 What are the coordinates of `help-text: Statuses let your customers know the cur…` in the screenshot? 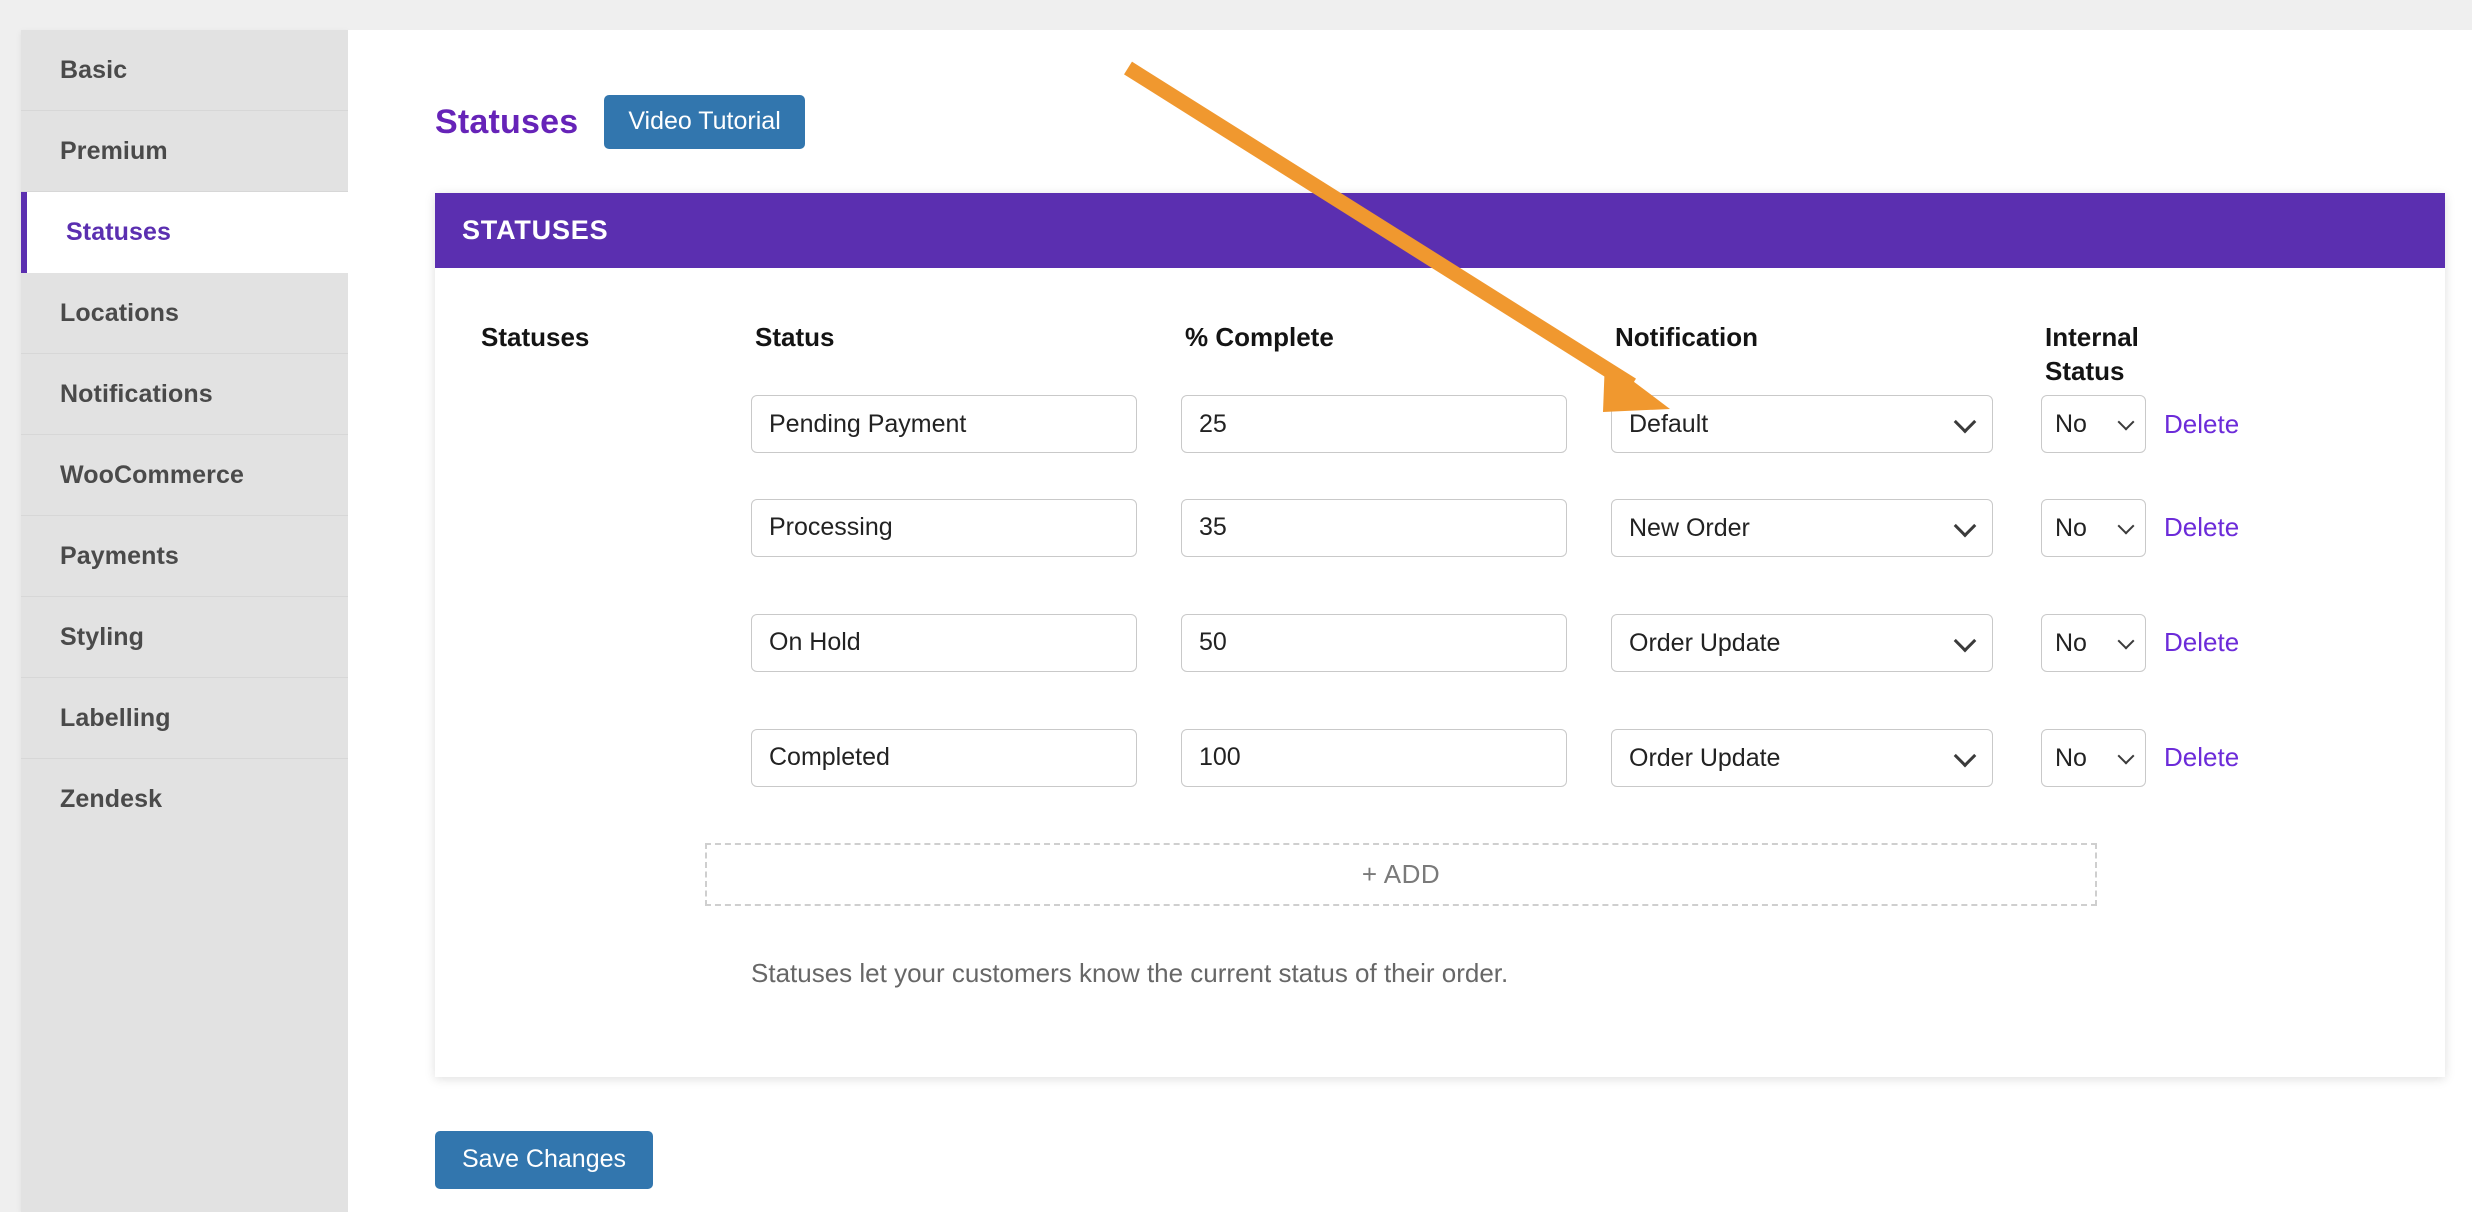 It's located at (1130, 973).